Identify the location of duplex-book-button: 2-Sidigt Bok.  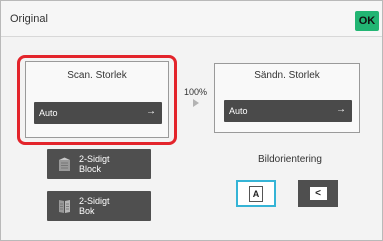
(99, 206).